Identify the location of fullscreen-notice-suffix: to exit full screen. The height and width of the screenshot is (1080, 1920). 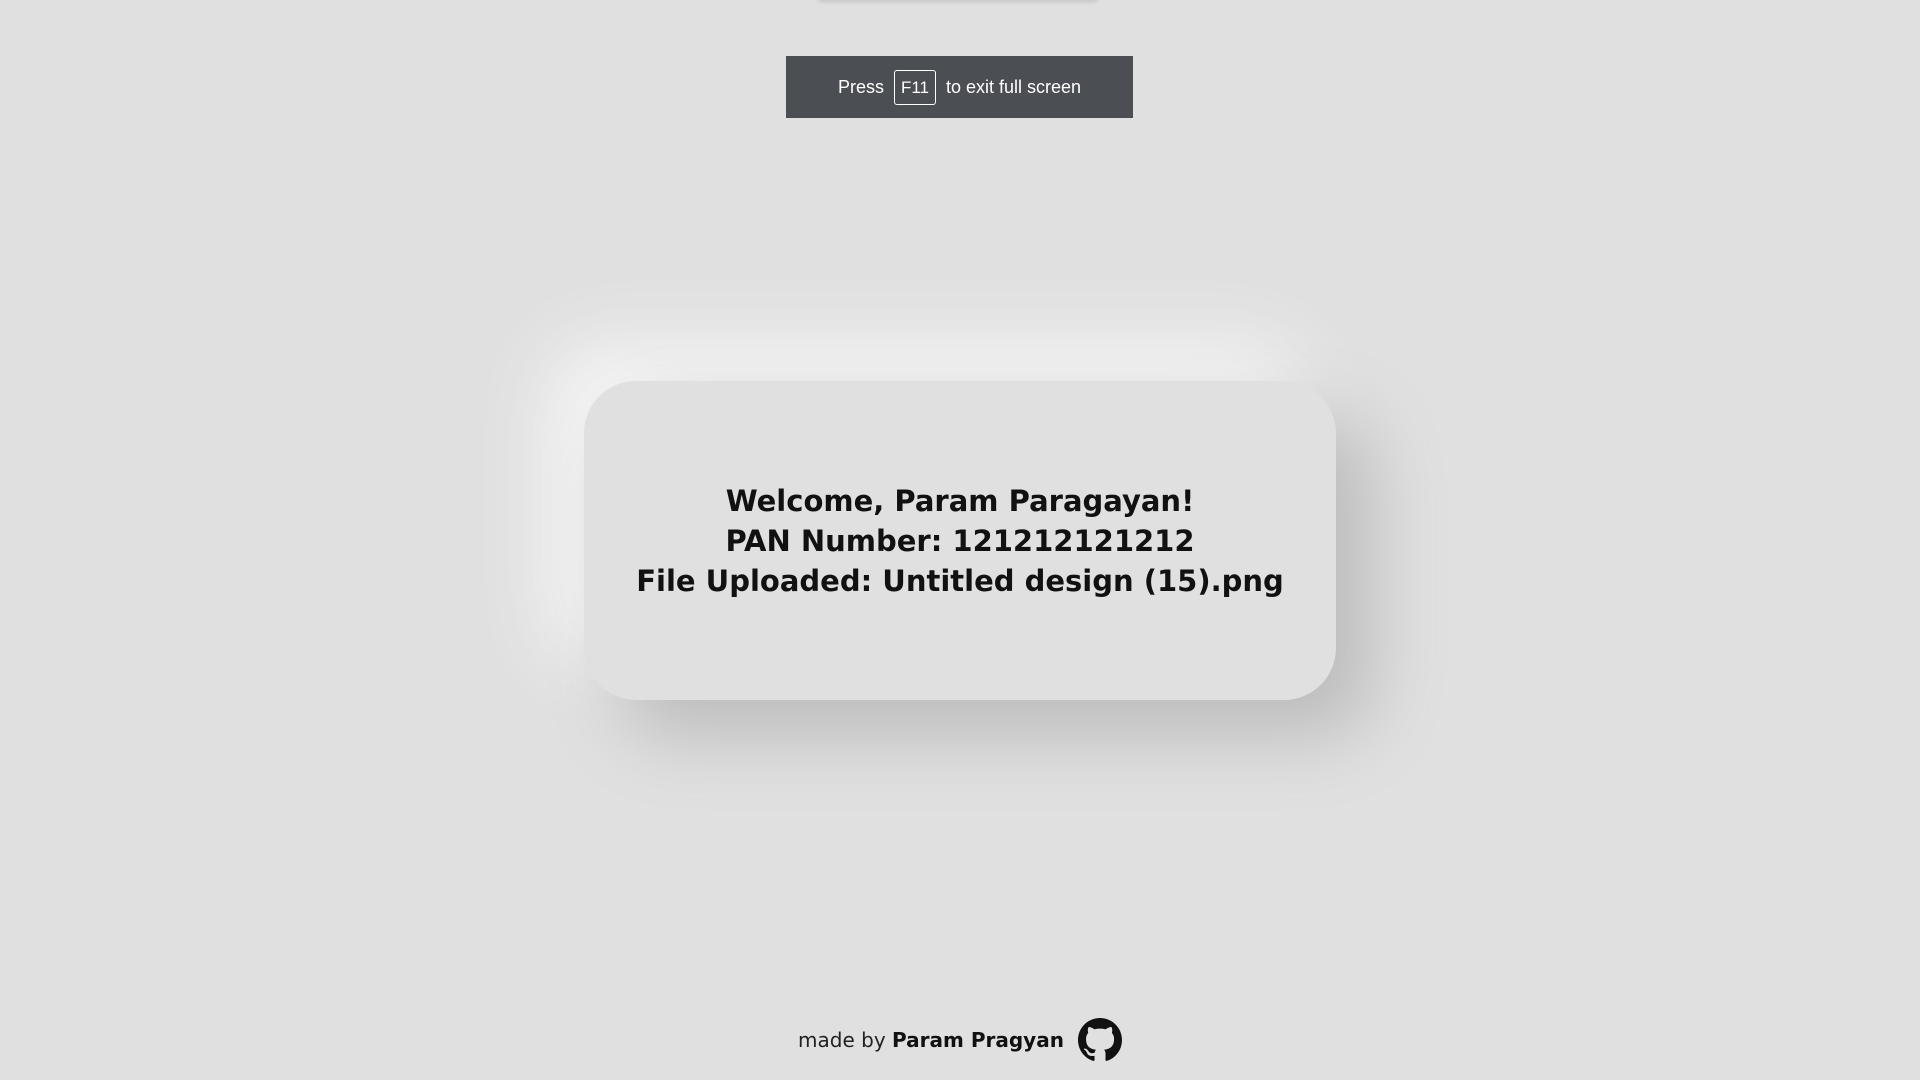
(1014, 86).